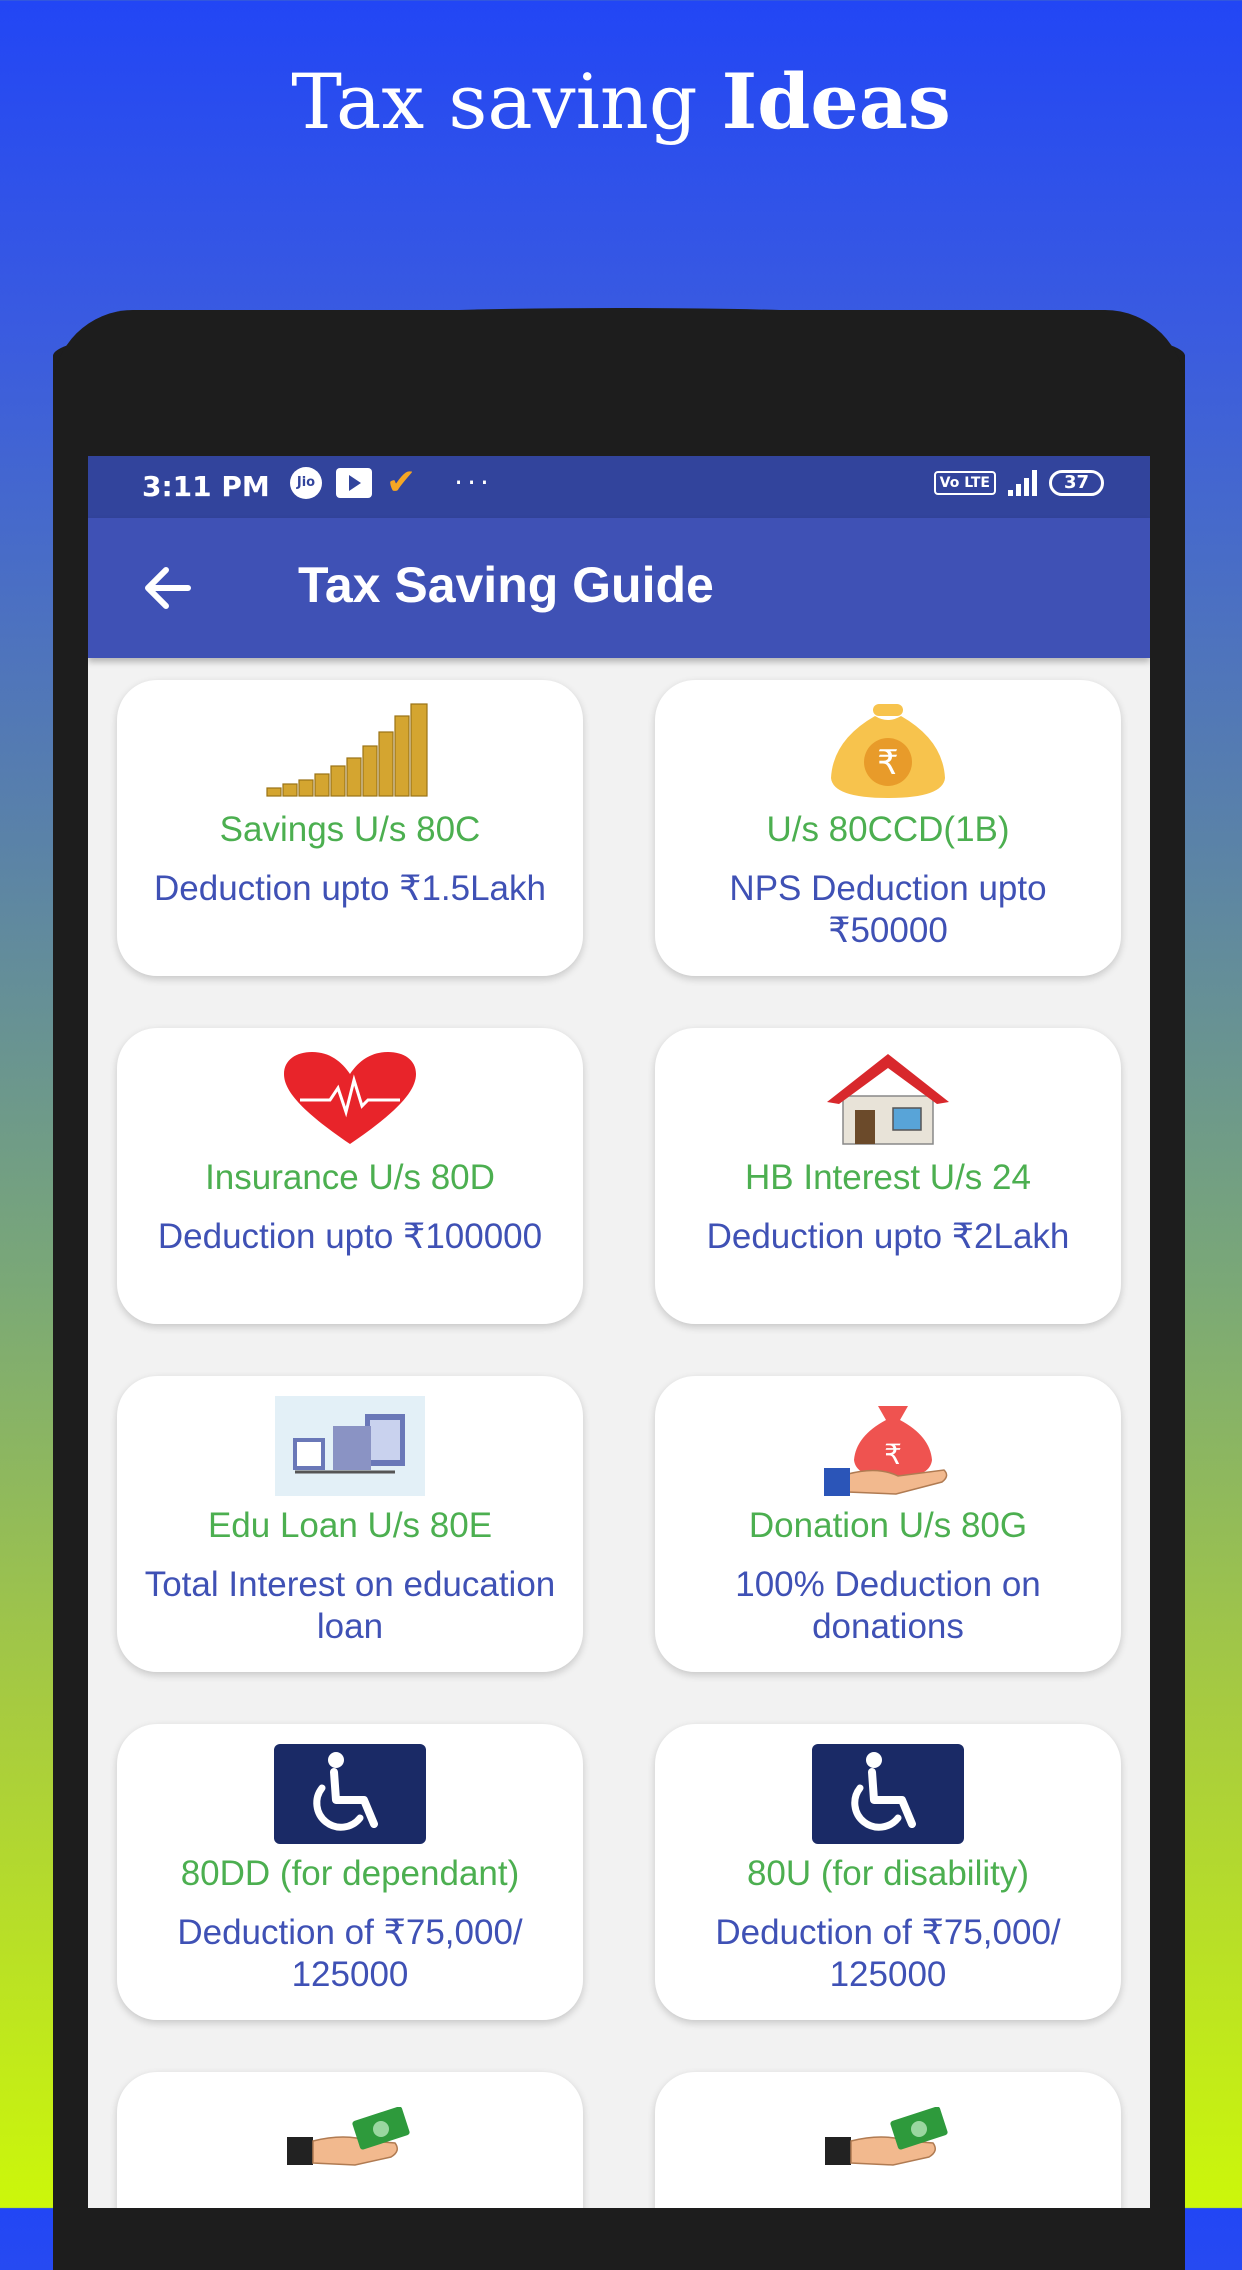 The height and width of the screenshot is (2270, 1242). I want to click on card-title: Edu Loan U/s 80E, so click(350, 1525).